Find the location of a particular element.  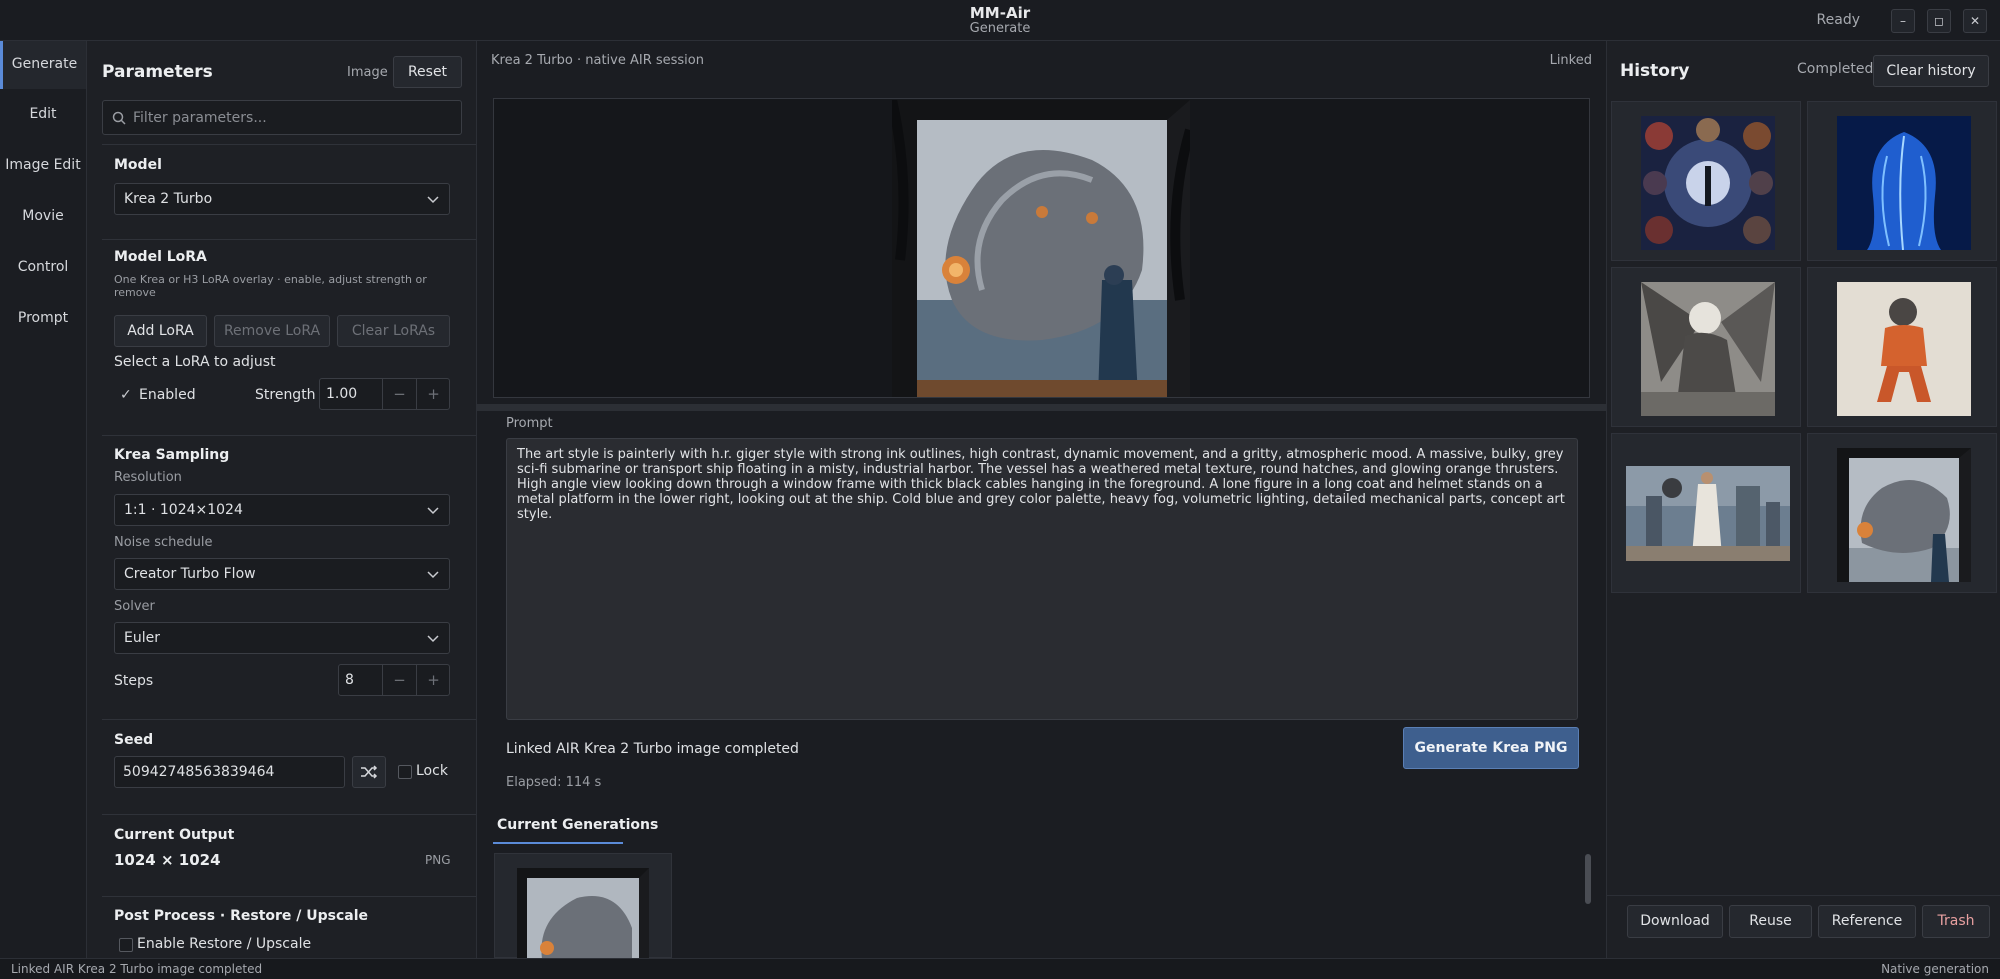

steps-value: 8 is located at coordinates (349, 680).